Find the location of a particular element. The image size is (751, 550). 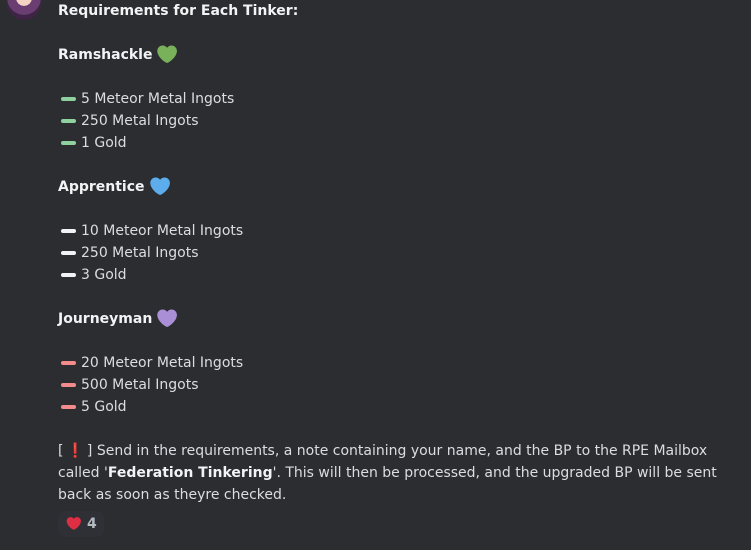

tier-name: Apprentice is located at coordinates (101, 187).